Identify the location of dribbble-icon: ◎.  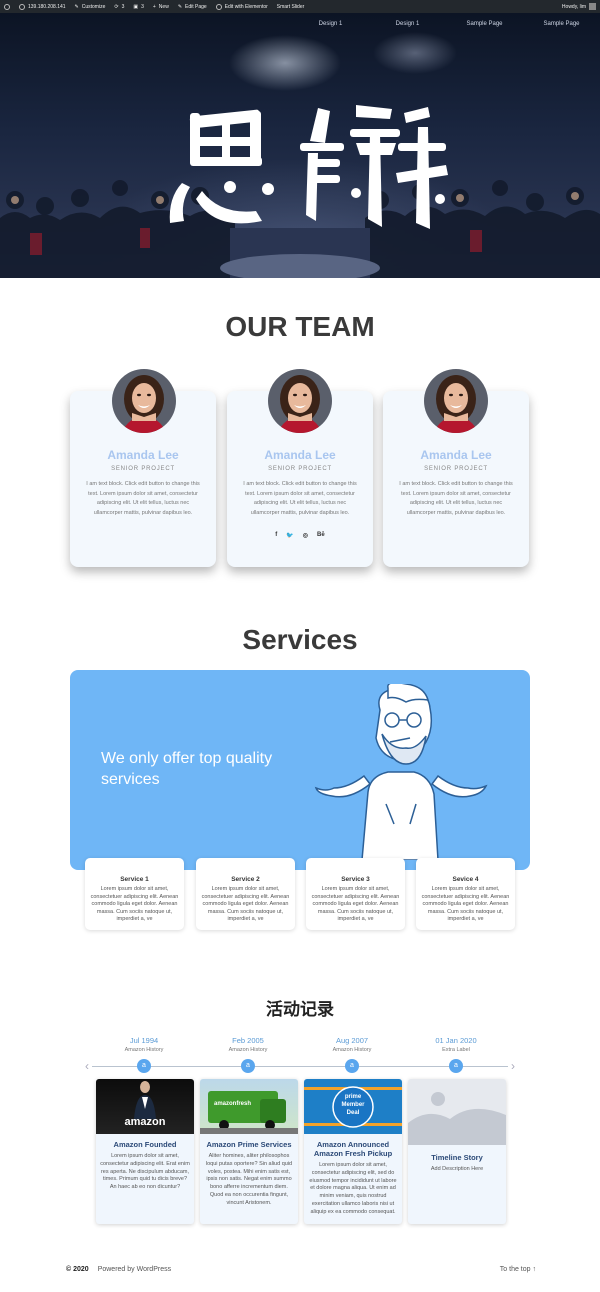
(305, 535).